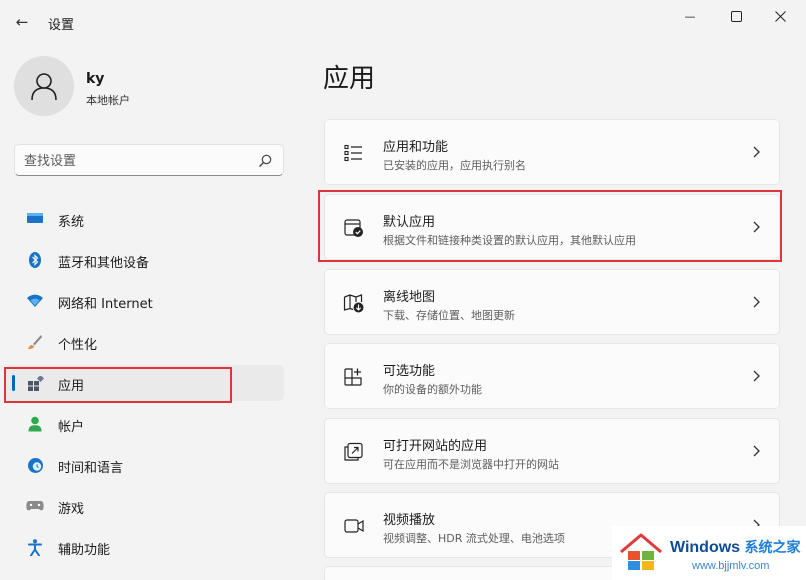  I want to click on sidebar-item-network: 网络和 Internet, so click(144, 301).